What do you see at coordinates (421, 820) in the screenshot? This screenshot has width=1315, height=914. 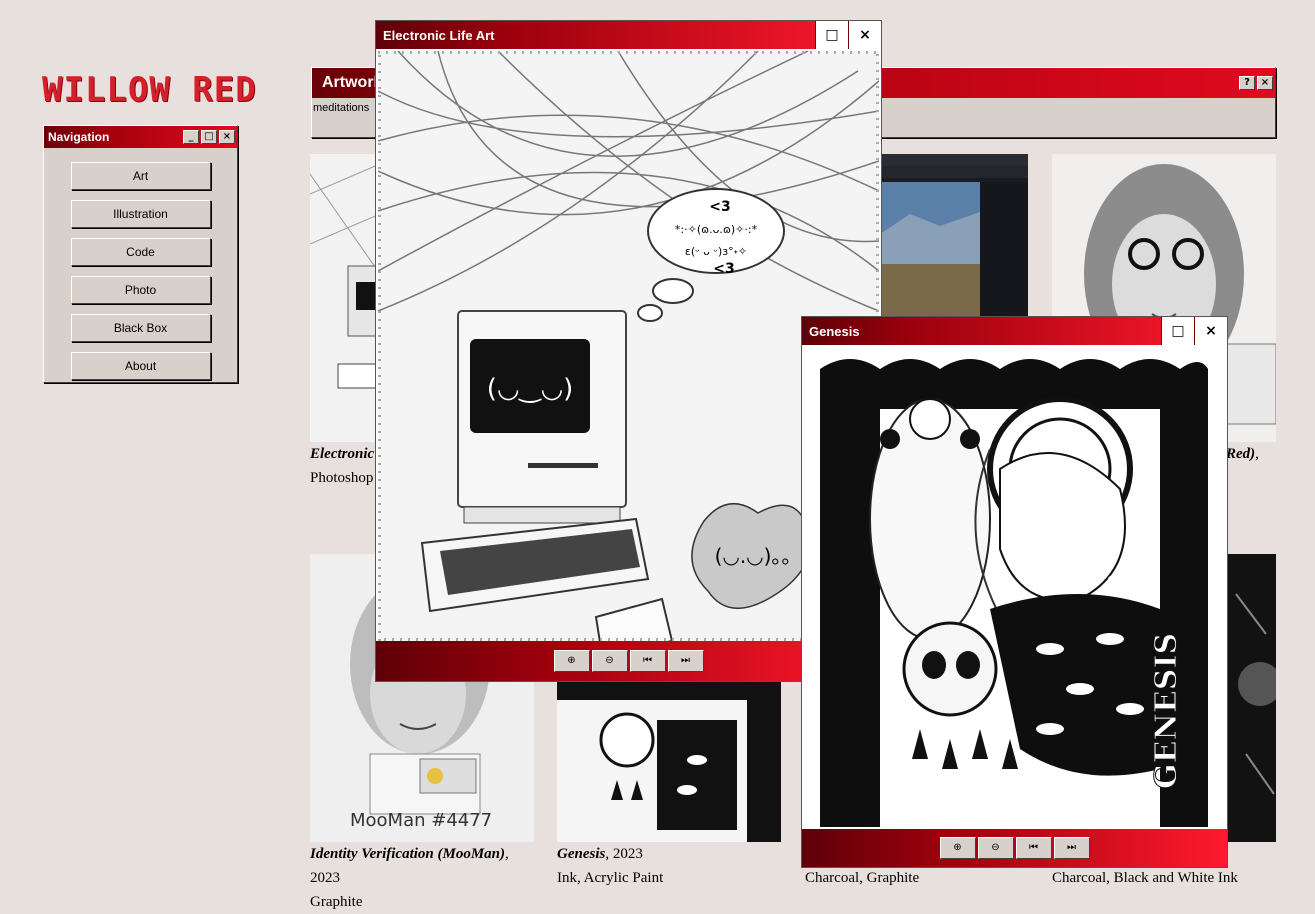 I see `mooman-signature: MooMan #4477` at bounding box center [421, 820].